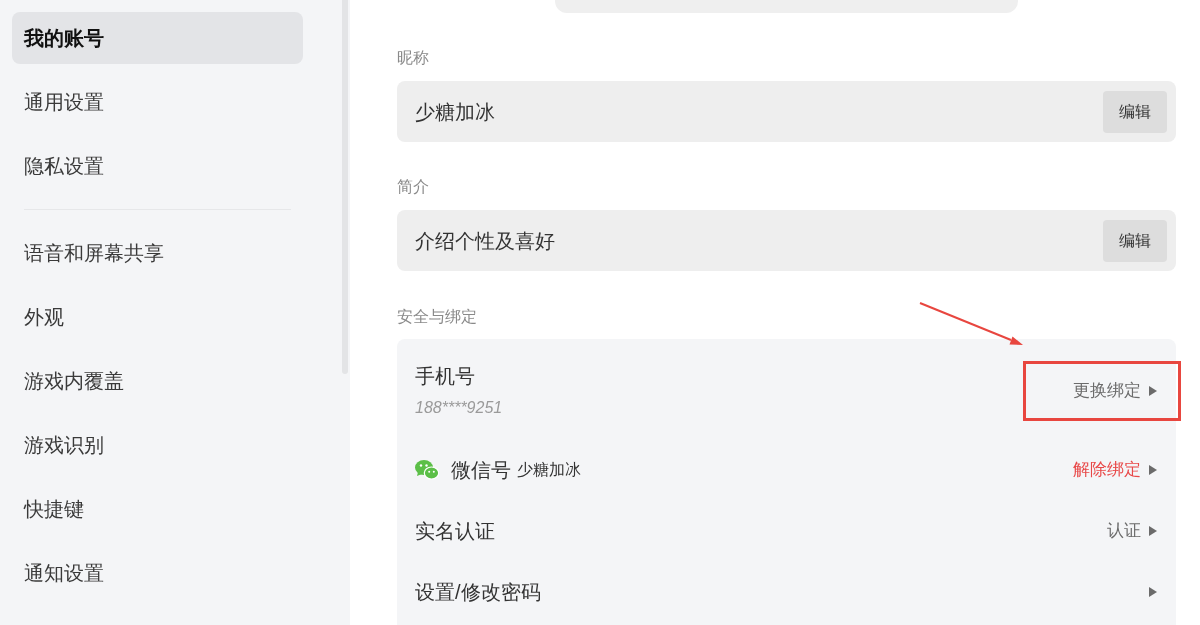  What do you see at coordinates (1132, 530) in the screenshot?
I see `action-link: 认证` at bounding box center [1132, 530].